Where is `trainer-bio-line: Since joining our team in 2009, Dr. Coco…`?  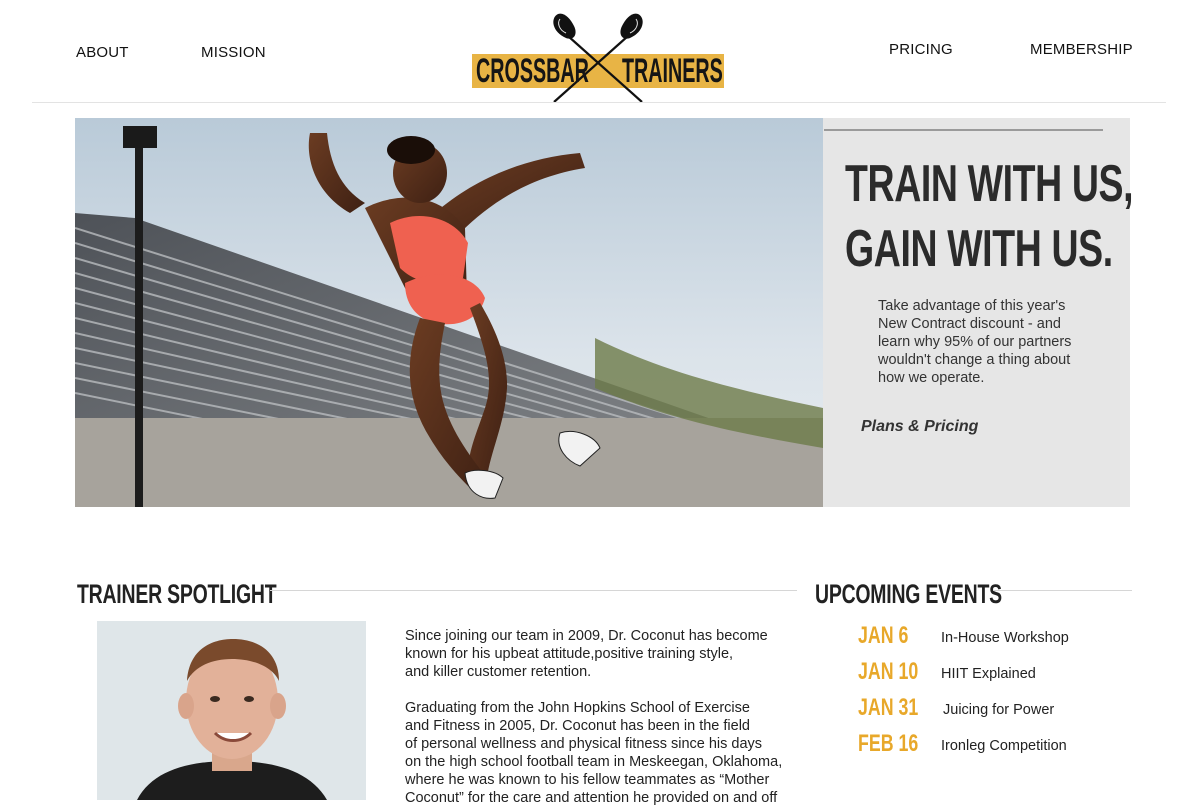
trainer-bio-line: Since joining our team in 2009, Dr. Coco… is located at coordinates (586, 636).